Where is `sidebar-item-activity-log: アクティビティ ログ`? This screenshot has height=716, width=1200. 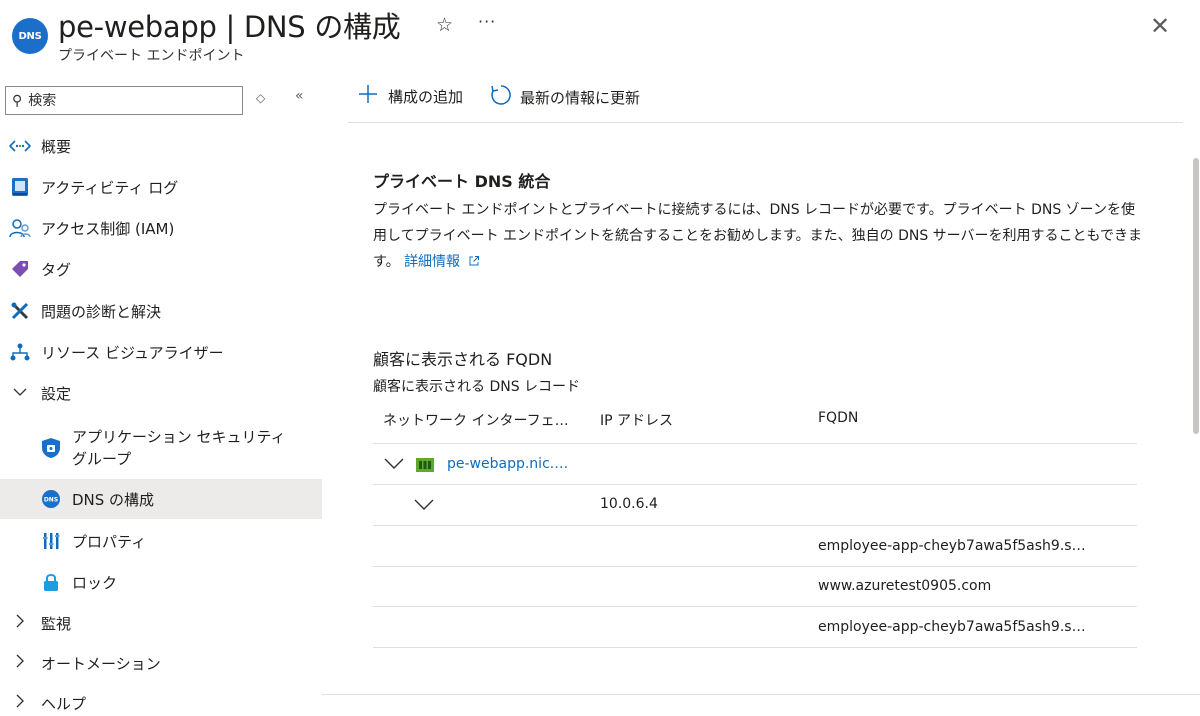 sidebar-item-activity-log: アクティビティ ログ is located at coordinates (161, 187).